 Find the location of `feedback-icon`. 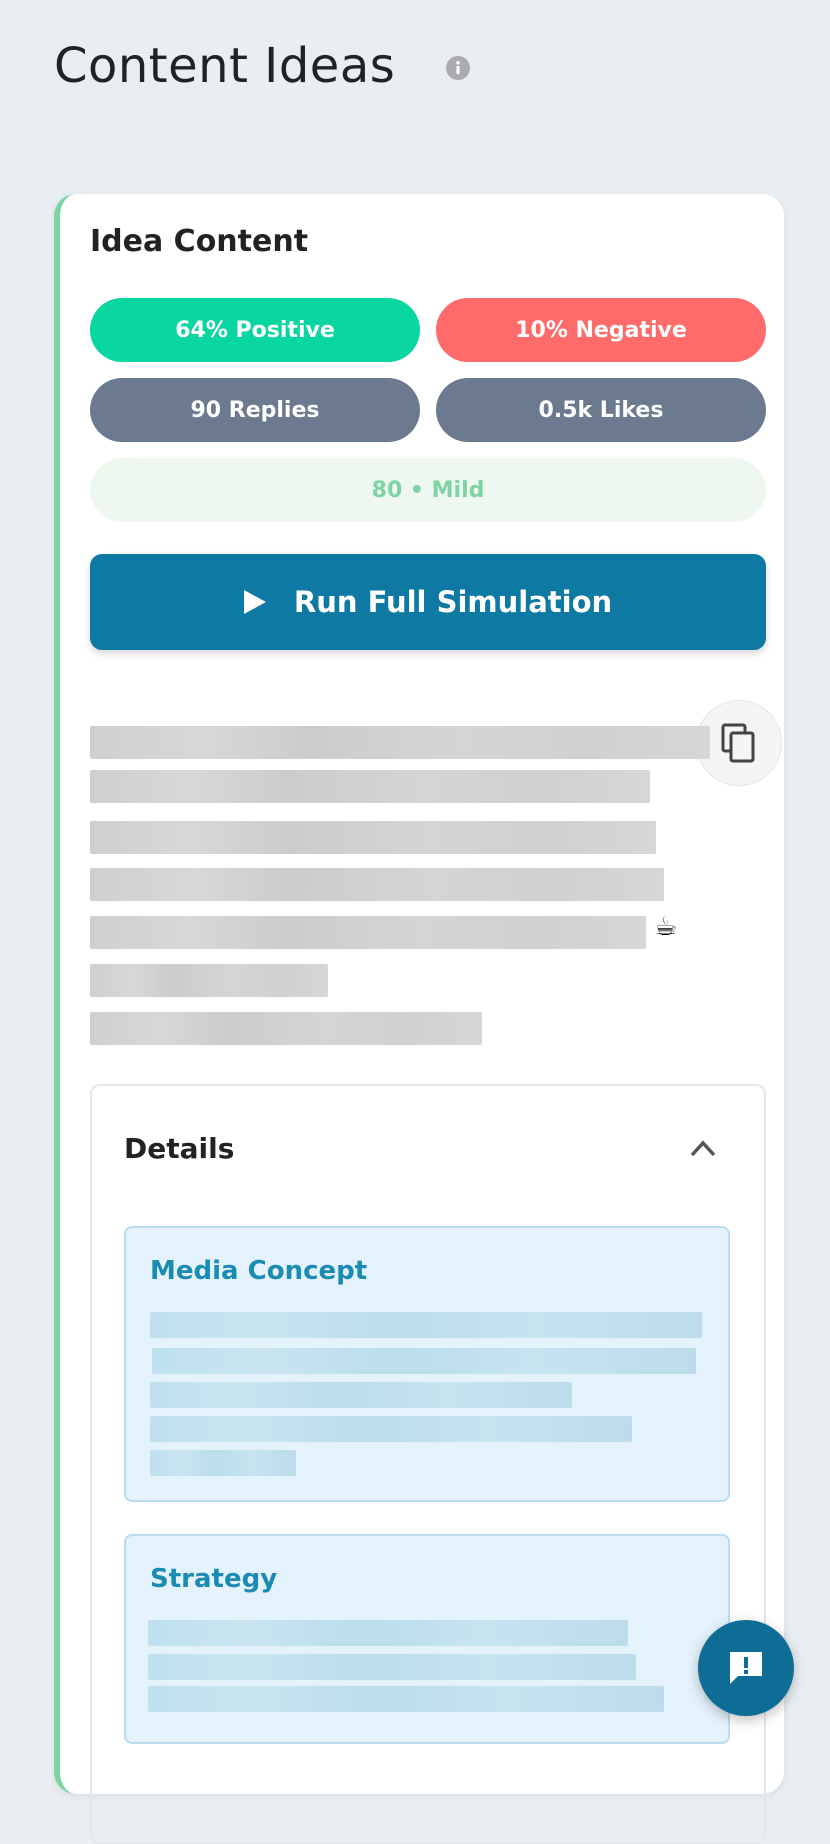

feedback-icon is located at coordinates (746, 1668).